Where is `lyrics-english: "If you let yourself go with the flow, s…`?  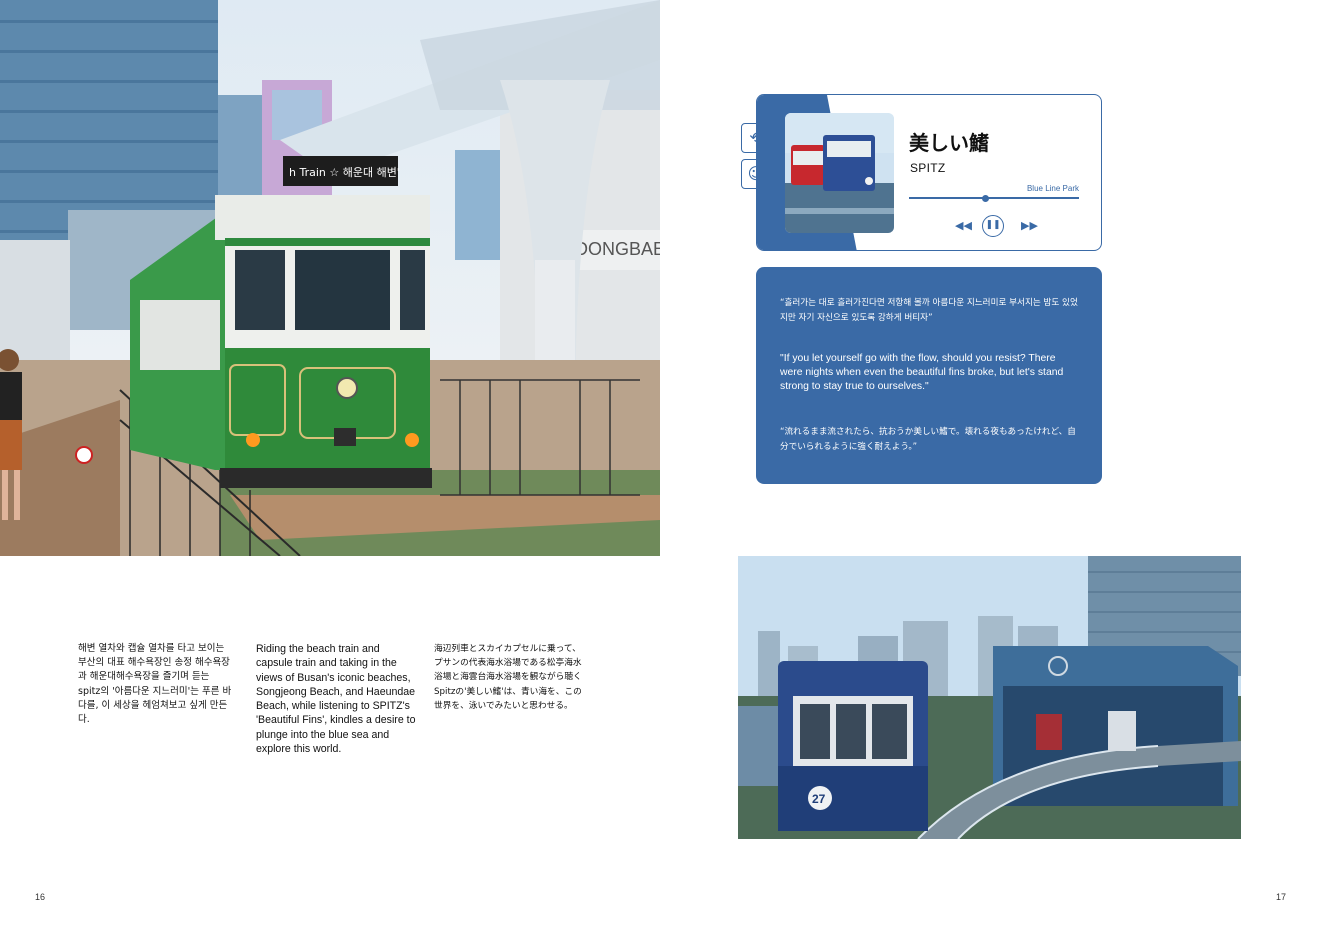
lyrics-english: "If you let yourself go with the flow, s… is located at coordinates (922, 373).